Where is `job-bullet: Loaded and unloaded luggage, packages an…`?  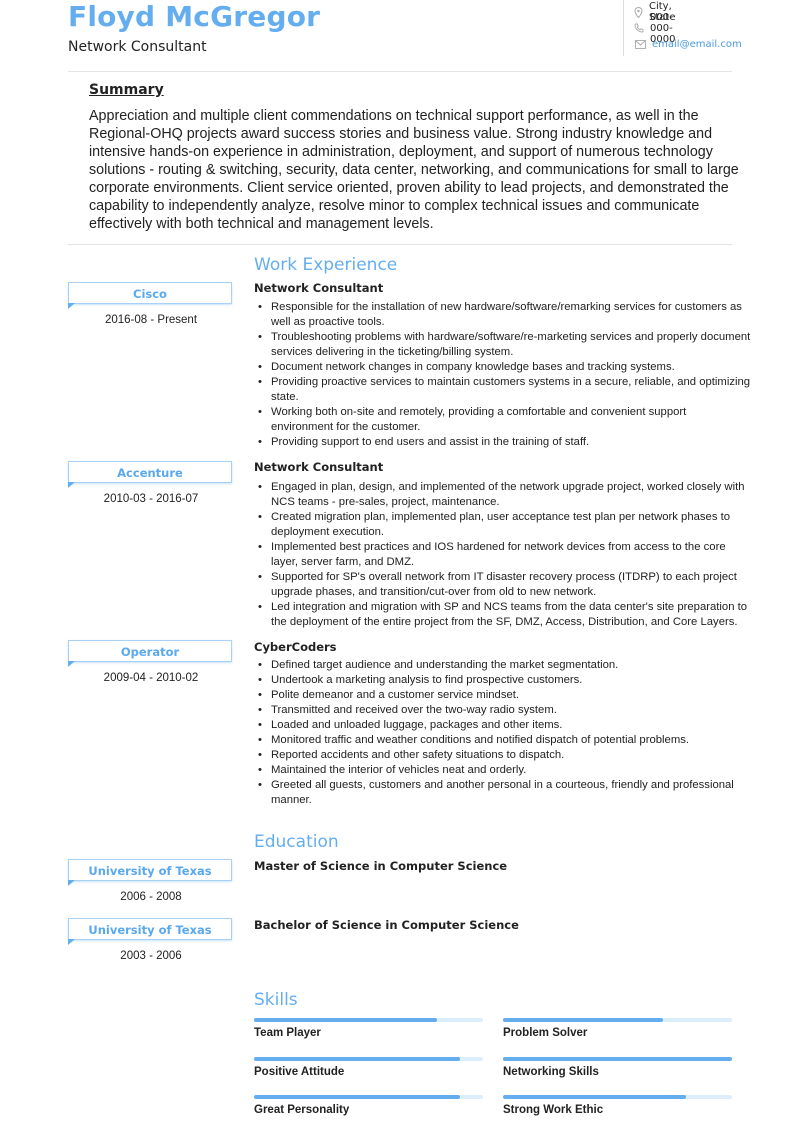 job-bullet: Loaded and unloaded luggage, packages an… is located at coordinates (504, 725).